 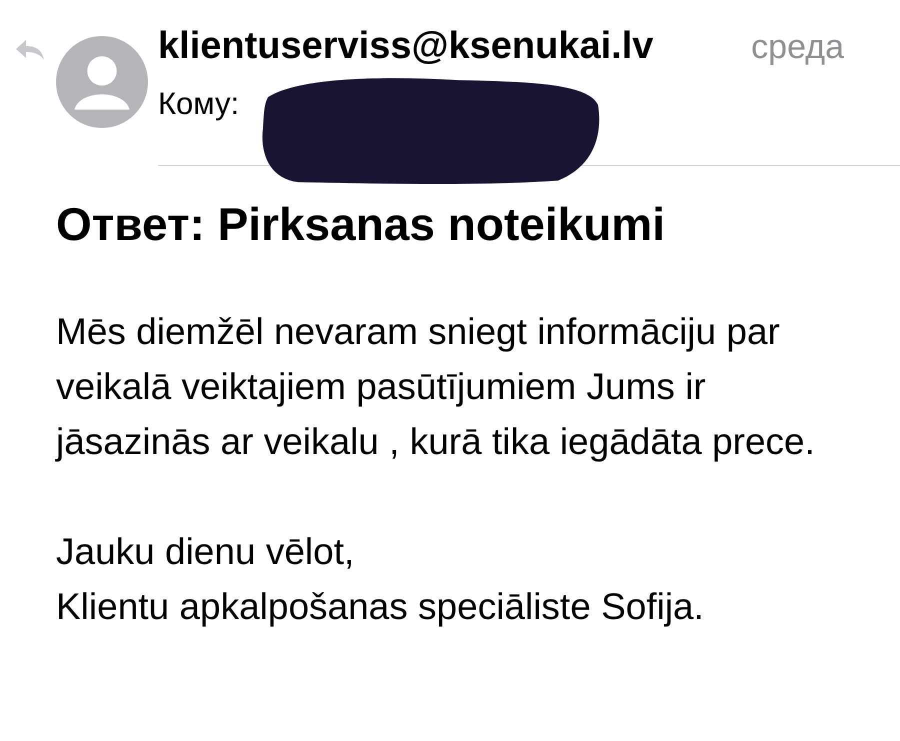 What do you see at coordinates (199, 104) in the screenshot?
I see `to-label: Кому:` at bounding box center [199, 104].